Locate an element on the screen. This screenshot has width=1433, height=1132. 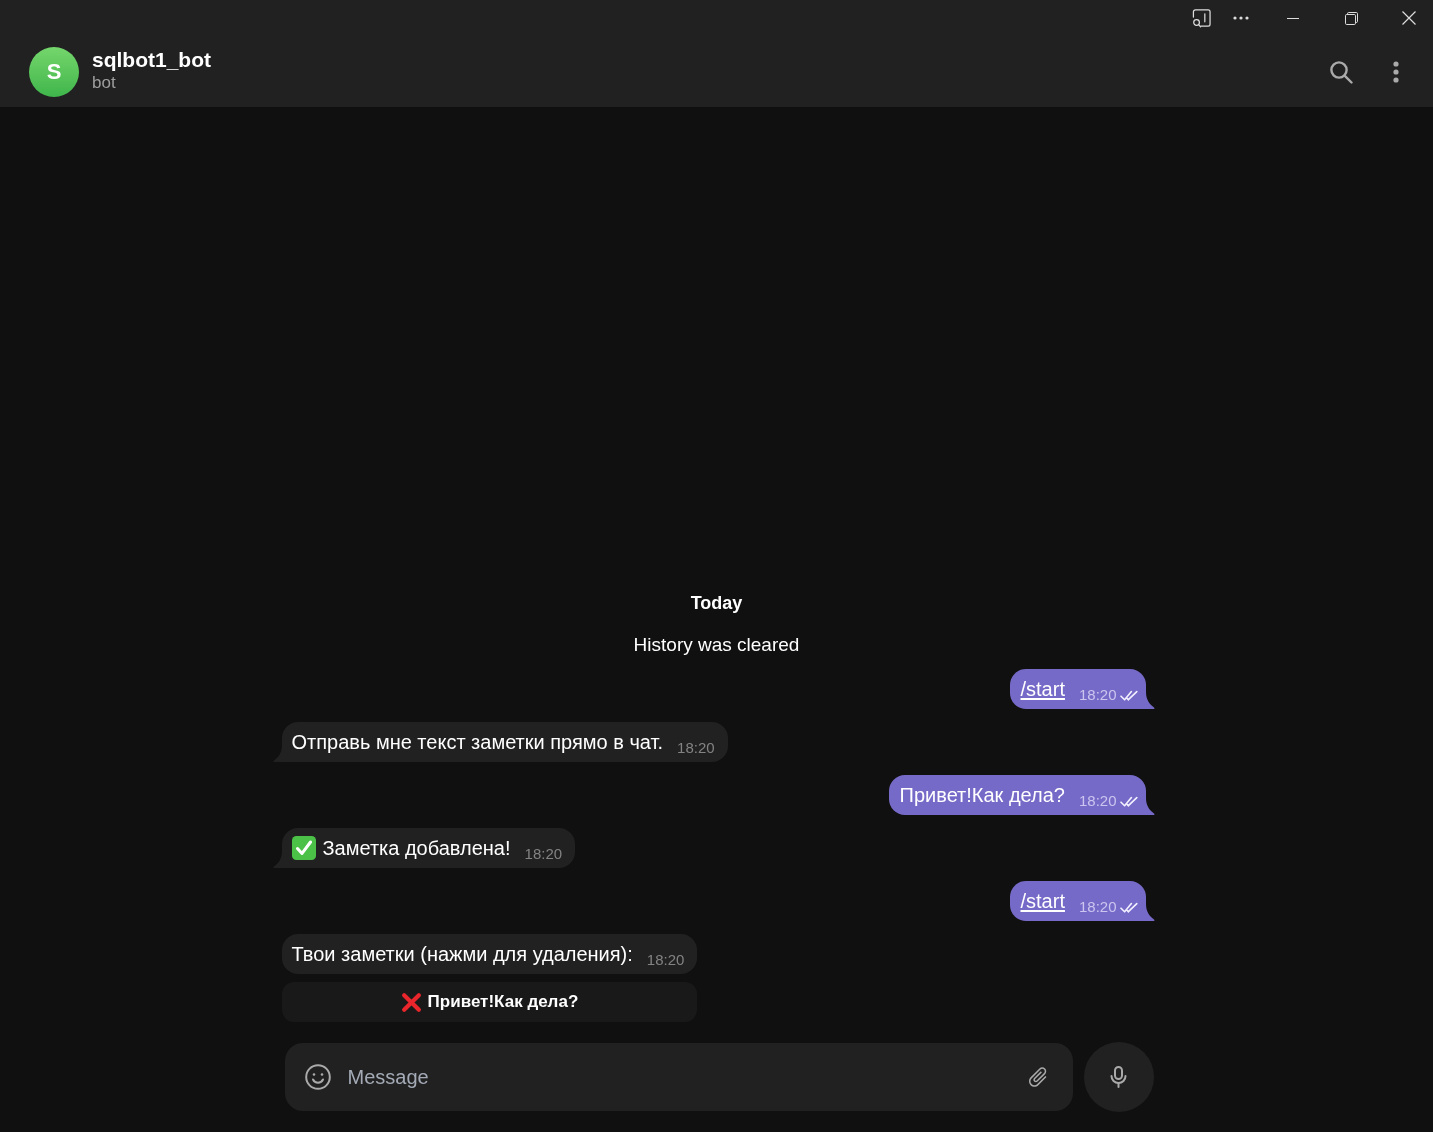
smiley-icon is located at coordinates (317, 1077).